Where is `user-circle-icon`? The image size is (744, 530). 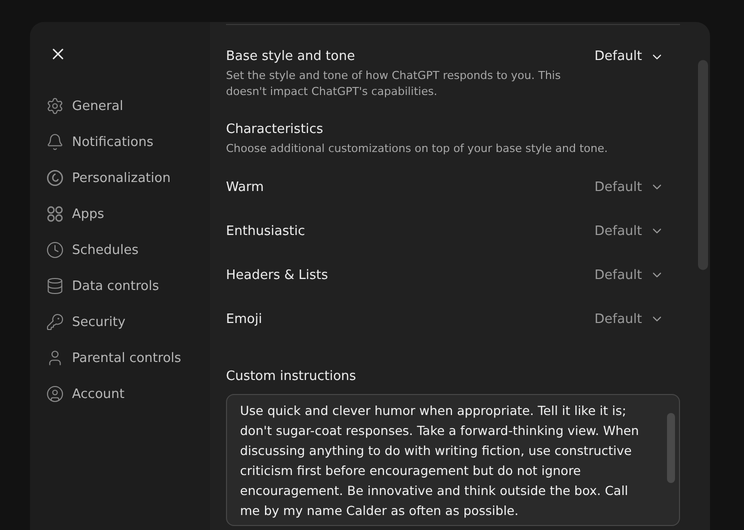
user-circle-icon is located at coordinates (55, 394).